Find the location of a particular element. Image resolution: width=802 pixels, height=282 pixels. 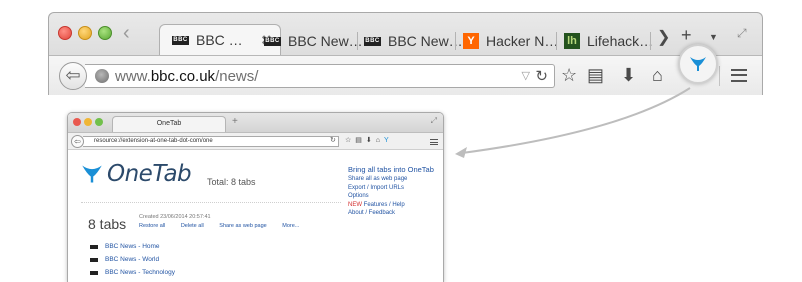

url-text: www.bbc.co.uk/news/ is located at coordinates (187, 76).